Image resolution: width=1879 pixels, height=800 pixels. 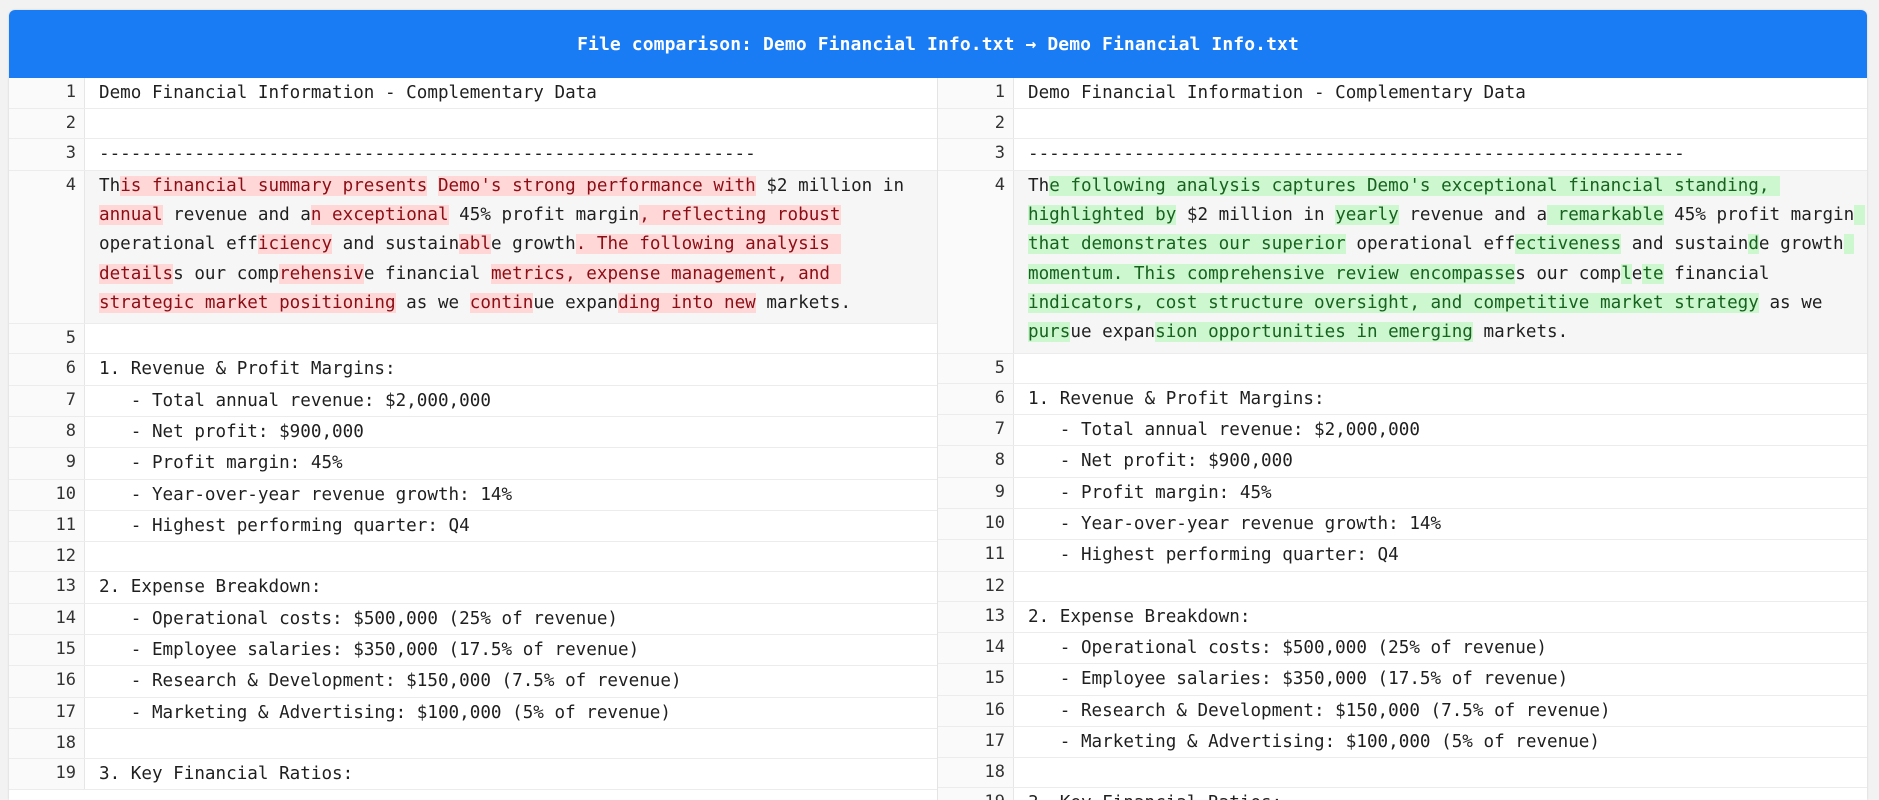 What do you see at coordinates (1402, 617) in the screenshot?
I see `diff-row: 13 2. Expense Breakdown:` at bounding box center [1402, 617].